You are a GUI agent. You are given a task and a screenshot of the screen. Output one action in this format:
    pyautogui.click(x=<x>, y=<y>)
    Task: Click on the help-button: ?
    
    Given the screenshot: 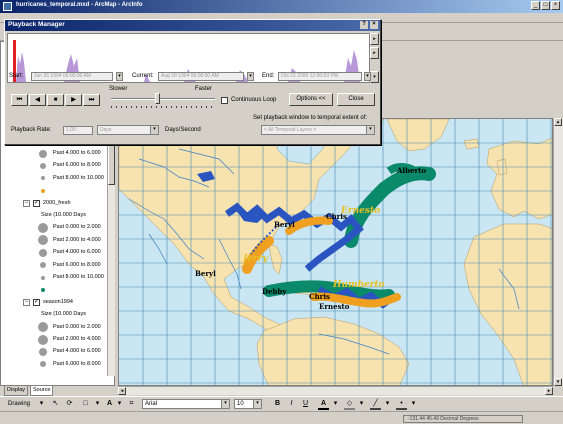 What is the action you would take?
    pyautogui.click(x=364, y=25)
    